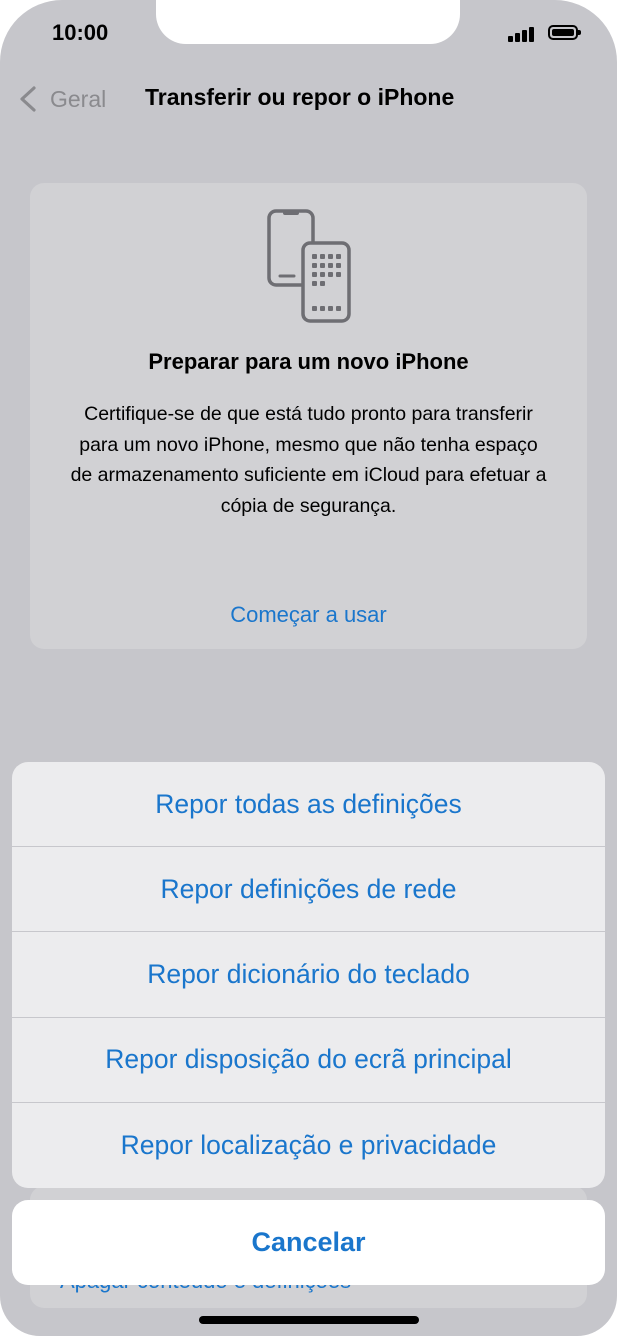 This screenshot has height=1336, width=617. Describe the element at coordinates (309, 266) in the screenshot. I see `two-phones-icon` at that location.